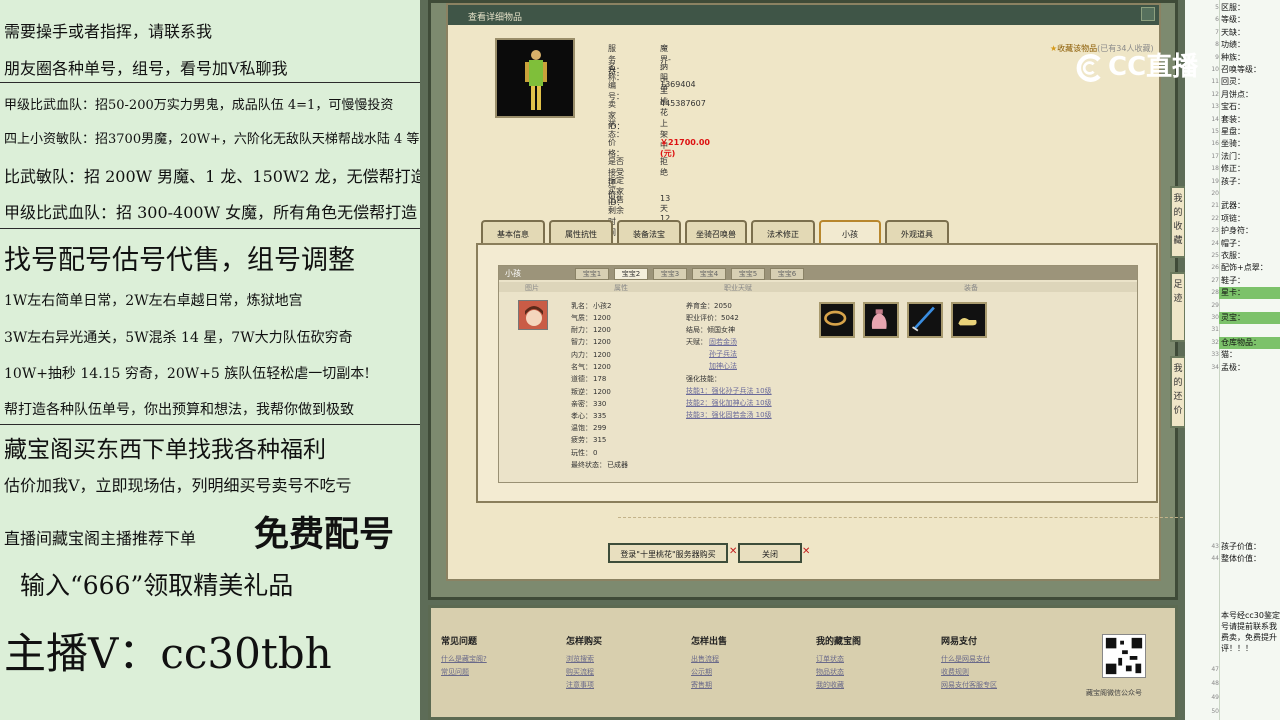  What do you see at coordinates (838, 659) in the screenshot?
I see `footer-link: 订单状态` at bounding box center [838, 659].